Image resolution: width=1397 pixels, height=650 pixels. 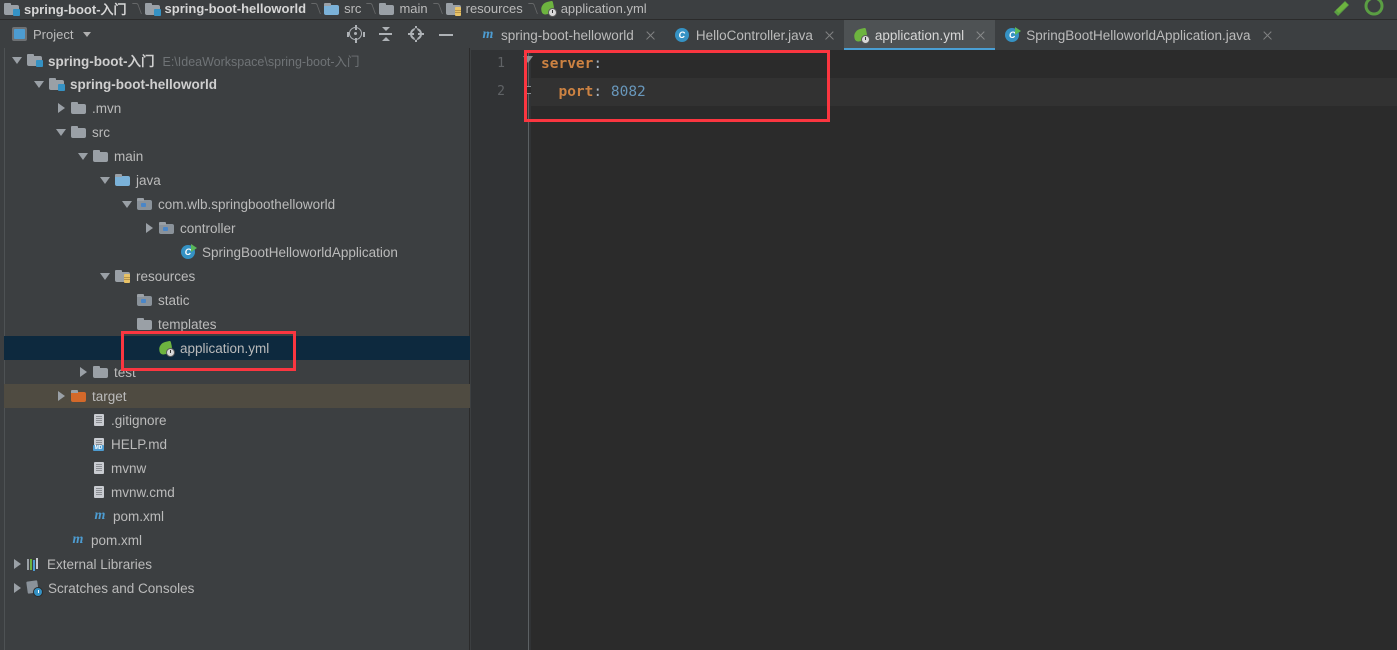 What do you see at coordinates (237, 324) in the screenshot?
I see `tree-node-templates: templates` at bounding box center [237, 324].